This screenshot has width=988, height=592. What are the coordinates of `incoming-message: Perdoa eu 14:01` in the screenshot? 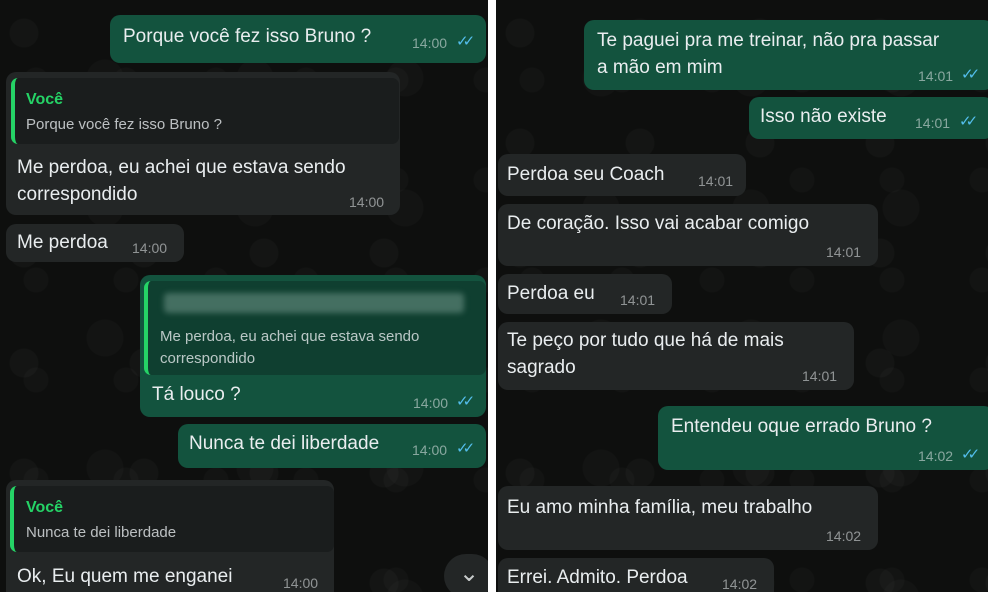 It's located at (585, 294).